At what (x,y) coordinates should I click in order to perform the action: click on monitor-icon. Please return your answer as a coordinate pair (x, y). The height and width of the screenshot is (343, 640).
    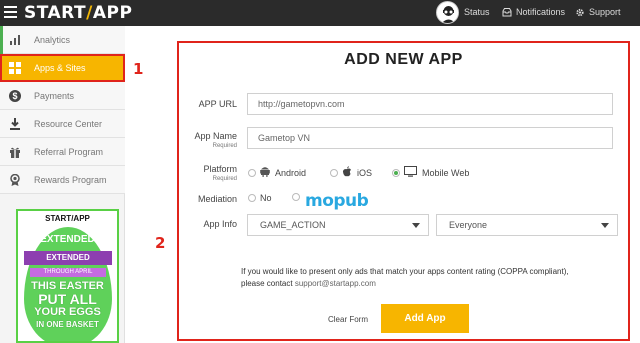
    Looking at the image, I should click on (410, 172).